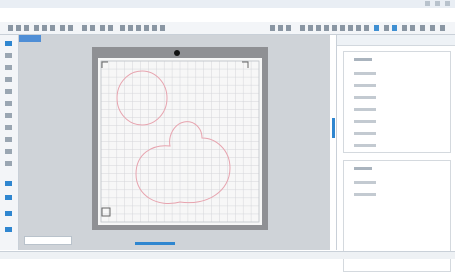 The image size is (455, 272). What do you see at coordinates (358, 28) in the screenshot?
I see `trace-icon` at bounding box center [358, 28].